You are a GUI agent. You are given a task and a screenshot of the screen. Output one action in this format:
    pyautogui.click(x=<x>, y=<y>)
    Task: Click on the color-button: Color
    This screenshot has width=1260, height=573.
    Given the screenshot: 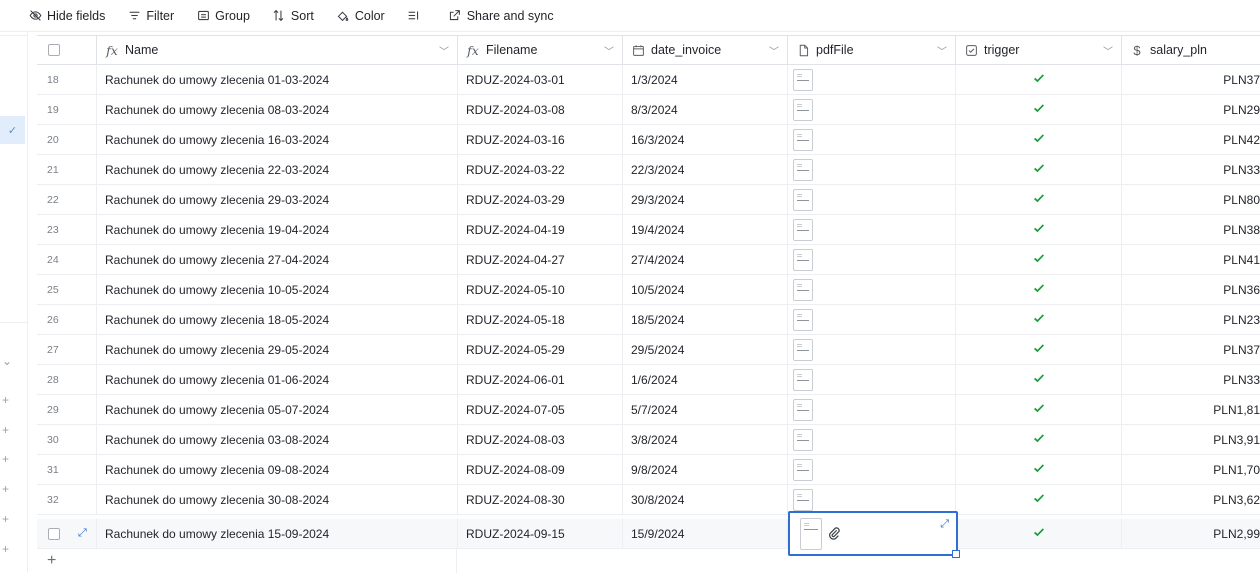 What is the action you would take?
    pyautogui.click(x=360, y=16)
    